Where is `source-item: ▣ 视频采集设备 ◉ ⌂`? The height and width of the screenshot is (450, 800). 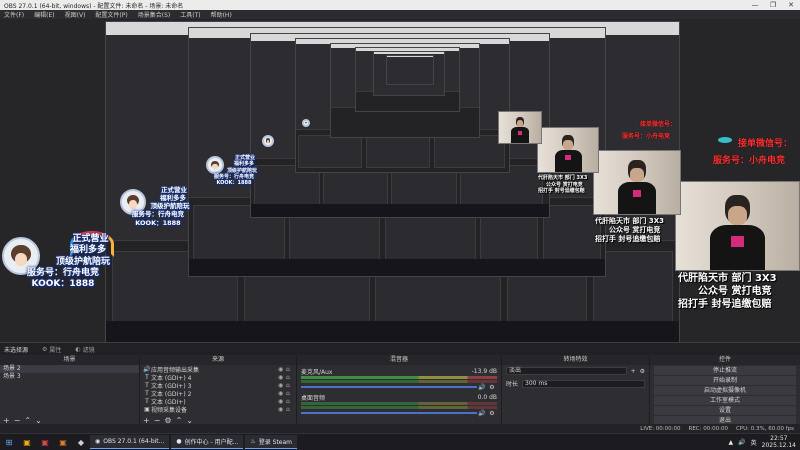
source-item: ▣ 视频采集设备 ◉ ⌂ is located at coordinates (218, 409).